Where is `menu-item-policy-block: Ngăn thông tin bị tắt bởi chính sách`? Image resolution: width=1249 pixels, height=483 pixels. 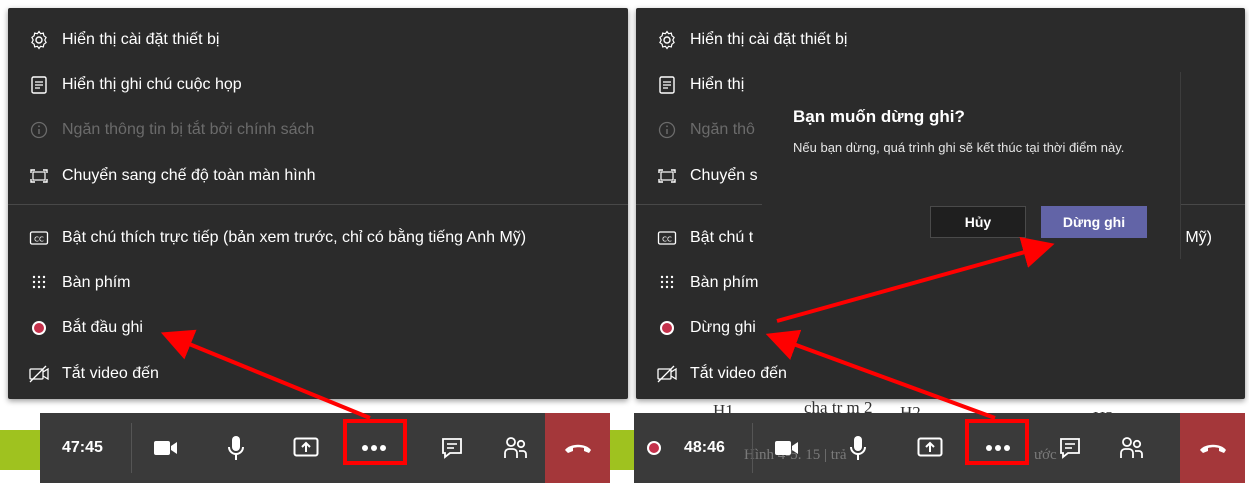
menu-item-policy-block: Ngăn thông tin bị tắt bởi chính sách is located at coordinates (171, 130).